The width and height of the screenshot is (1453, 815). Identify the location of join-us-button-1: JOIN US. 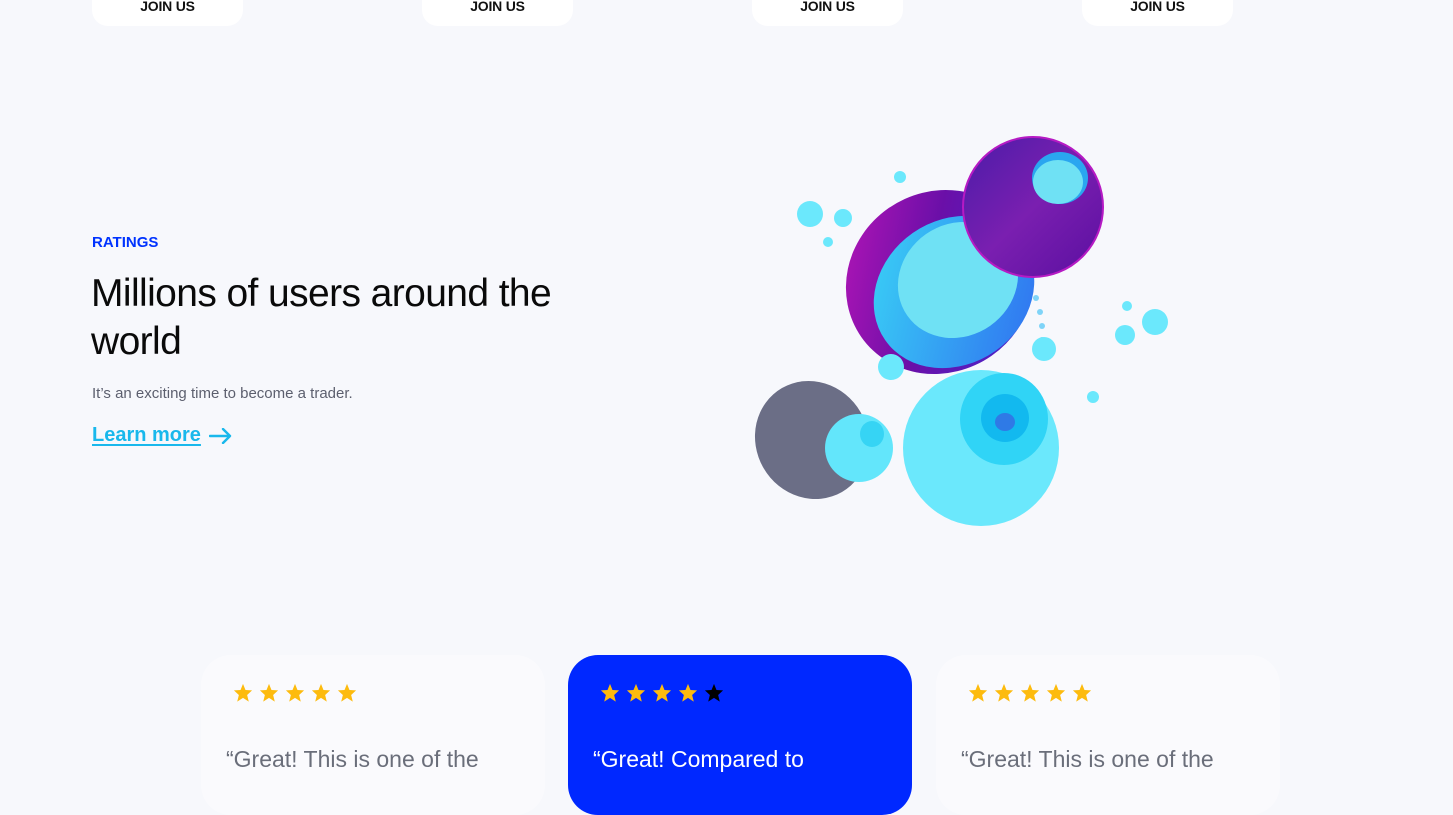
(167, 13).